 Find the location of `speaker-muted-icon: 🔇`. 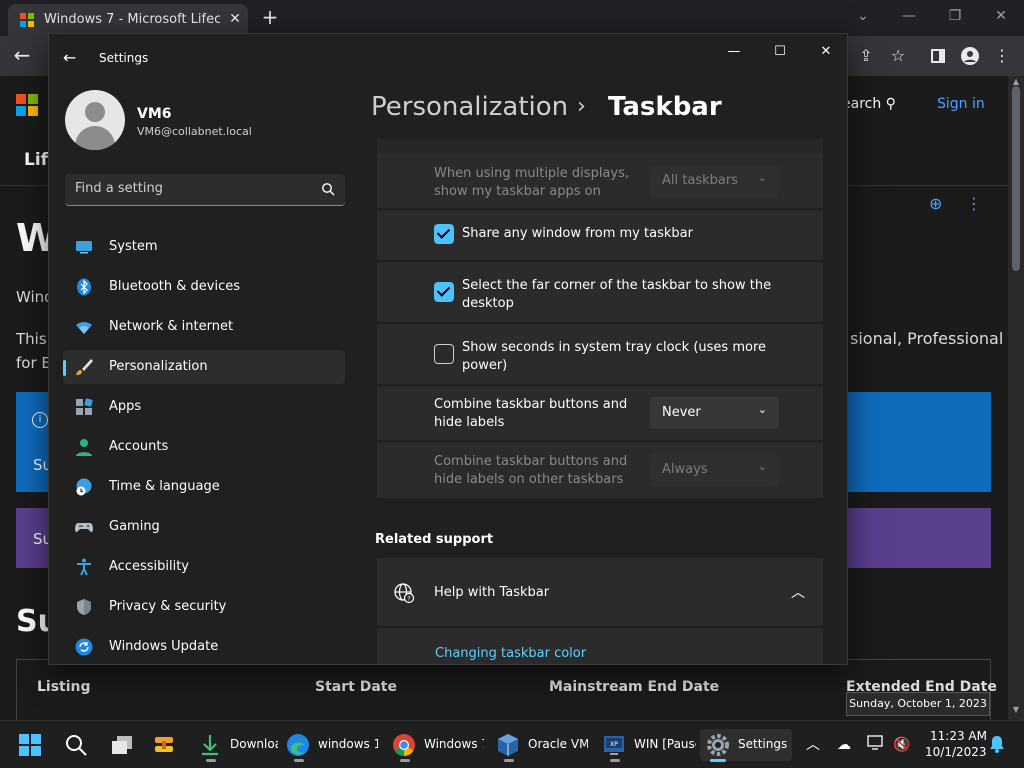

speaker-muted-icon: 🔇 is located at coordinates (902, 745).